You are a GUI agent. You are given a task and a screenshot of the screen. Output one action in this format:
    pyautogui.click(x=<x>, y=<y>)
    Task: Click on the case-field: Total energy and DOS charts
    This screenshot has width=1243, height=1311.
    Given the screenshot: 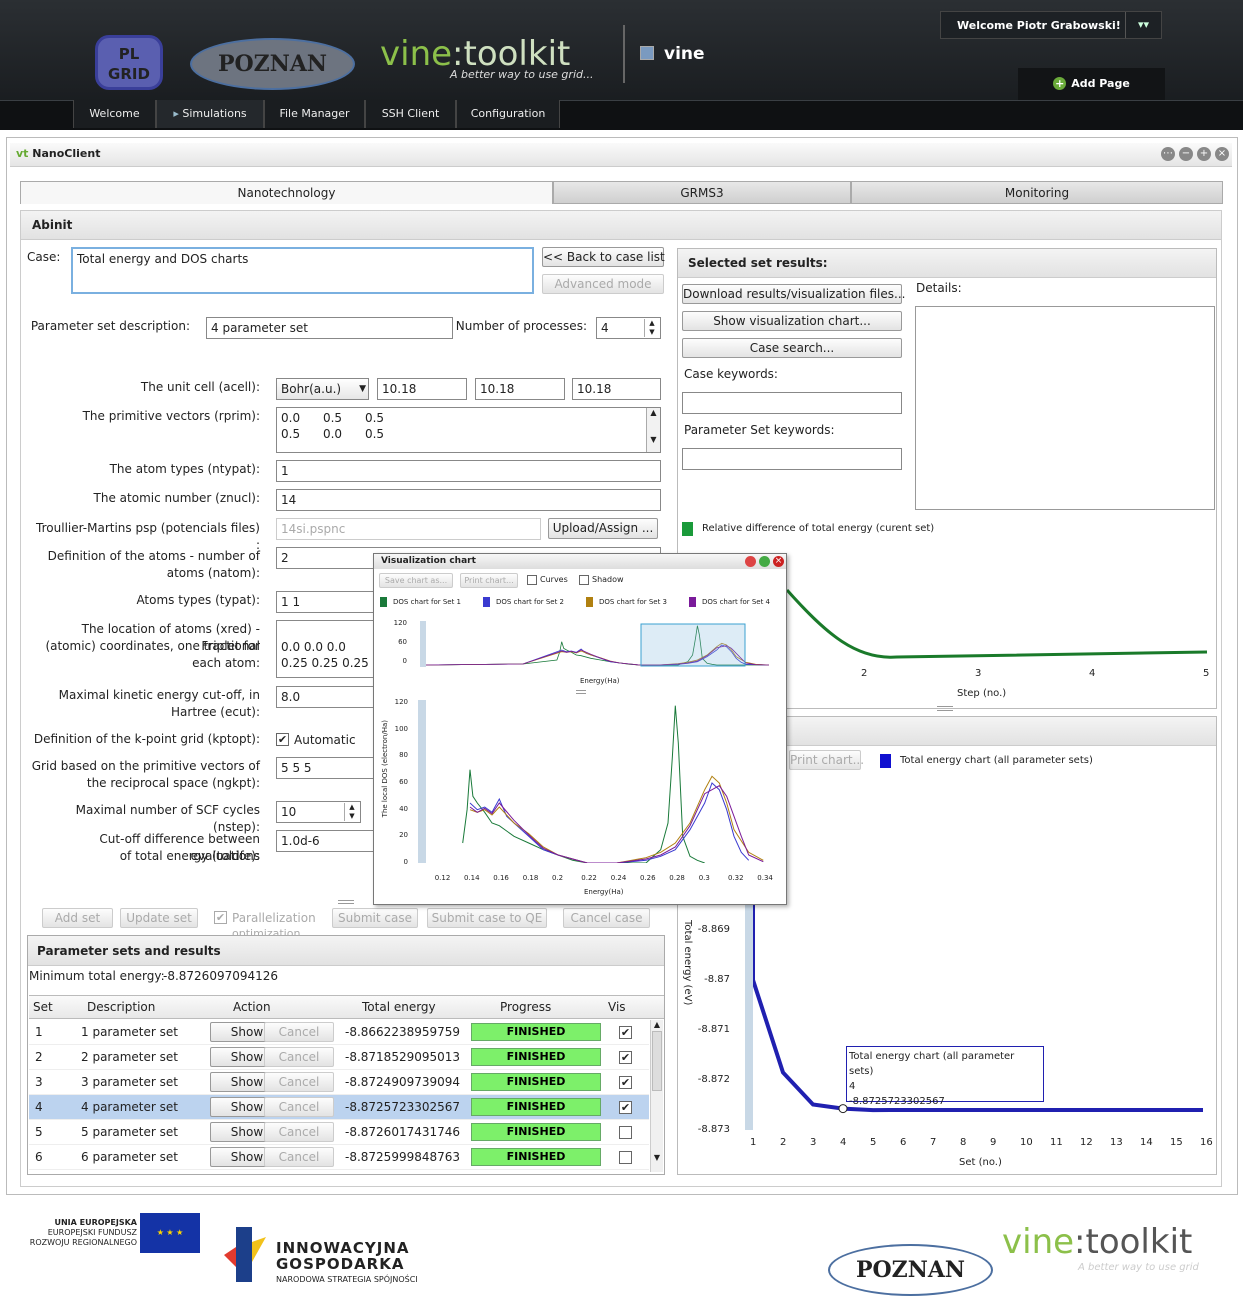 What is the action you would take?
    pyautogui.click(x=302, y=270)
    